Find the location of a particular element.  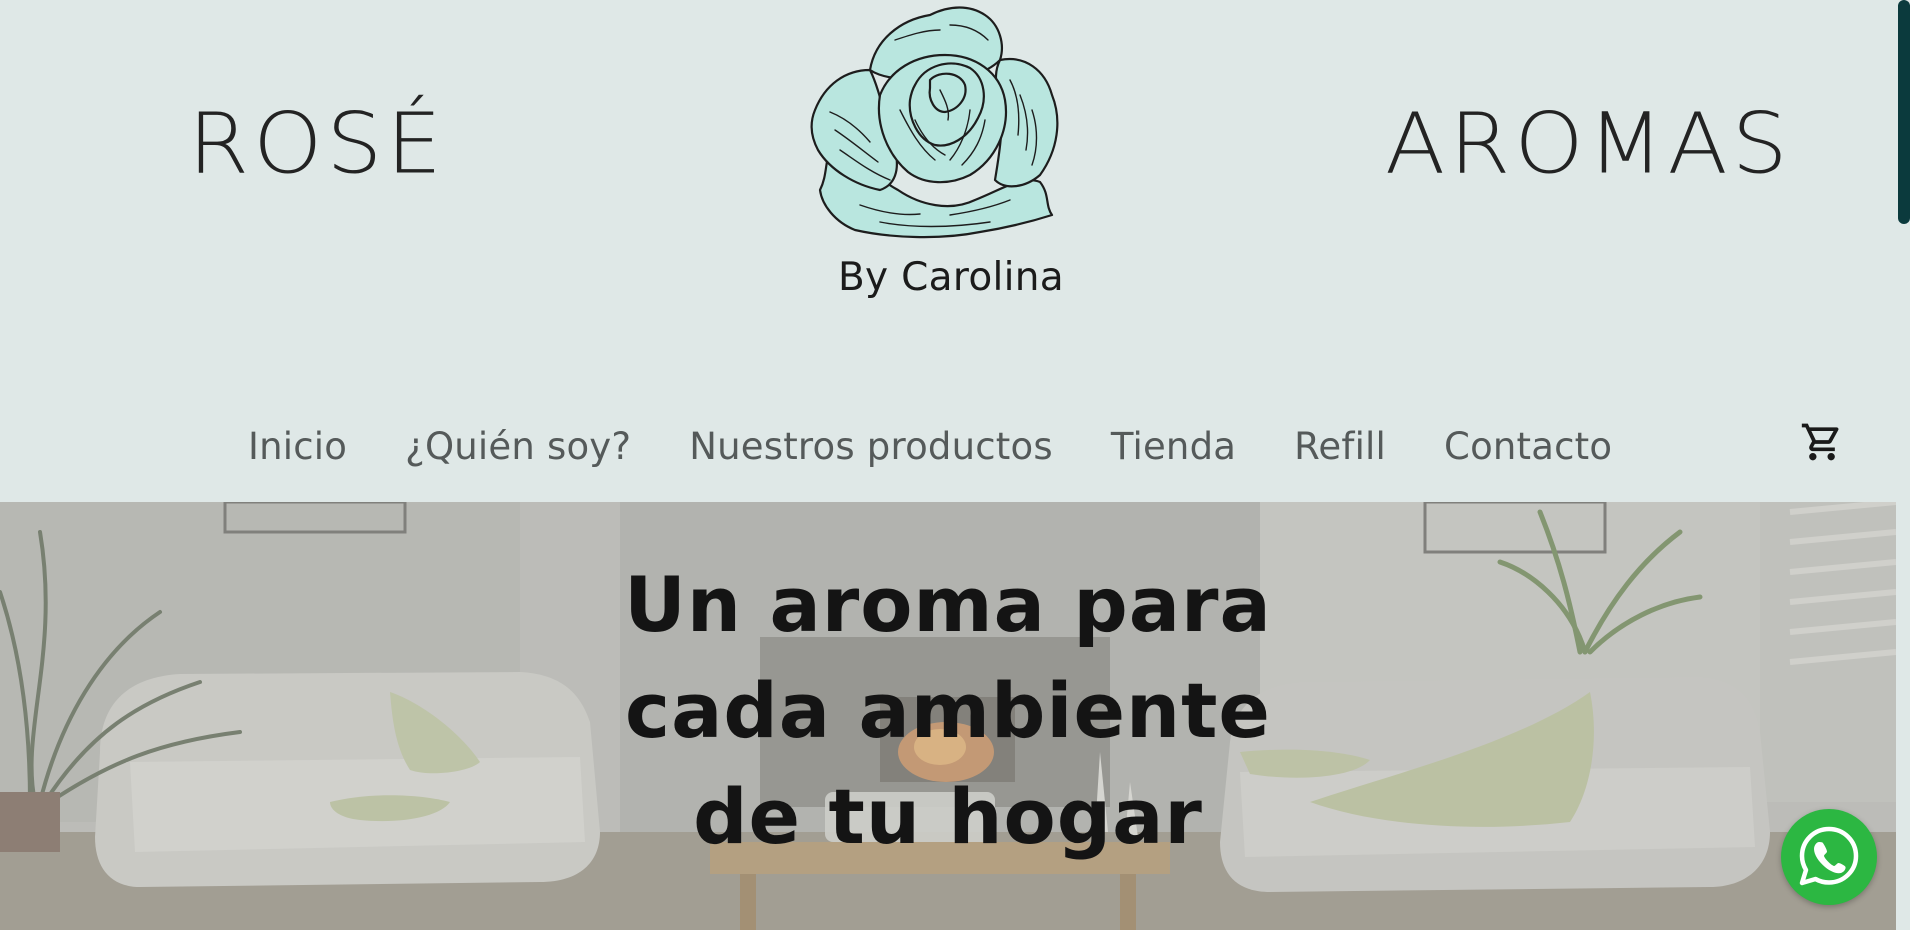

brand-word-left: ROSÉ is located at coordinates (317, 143).